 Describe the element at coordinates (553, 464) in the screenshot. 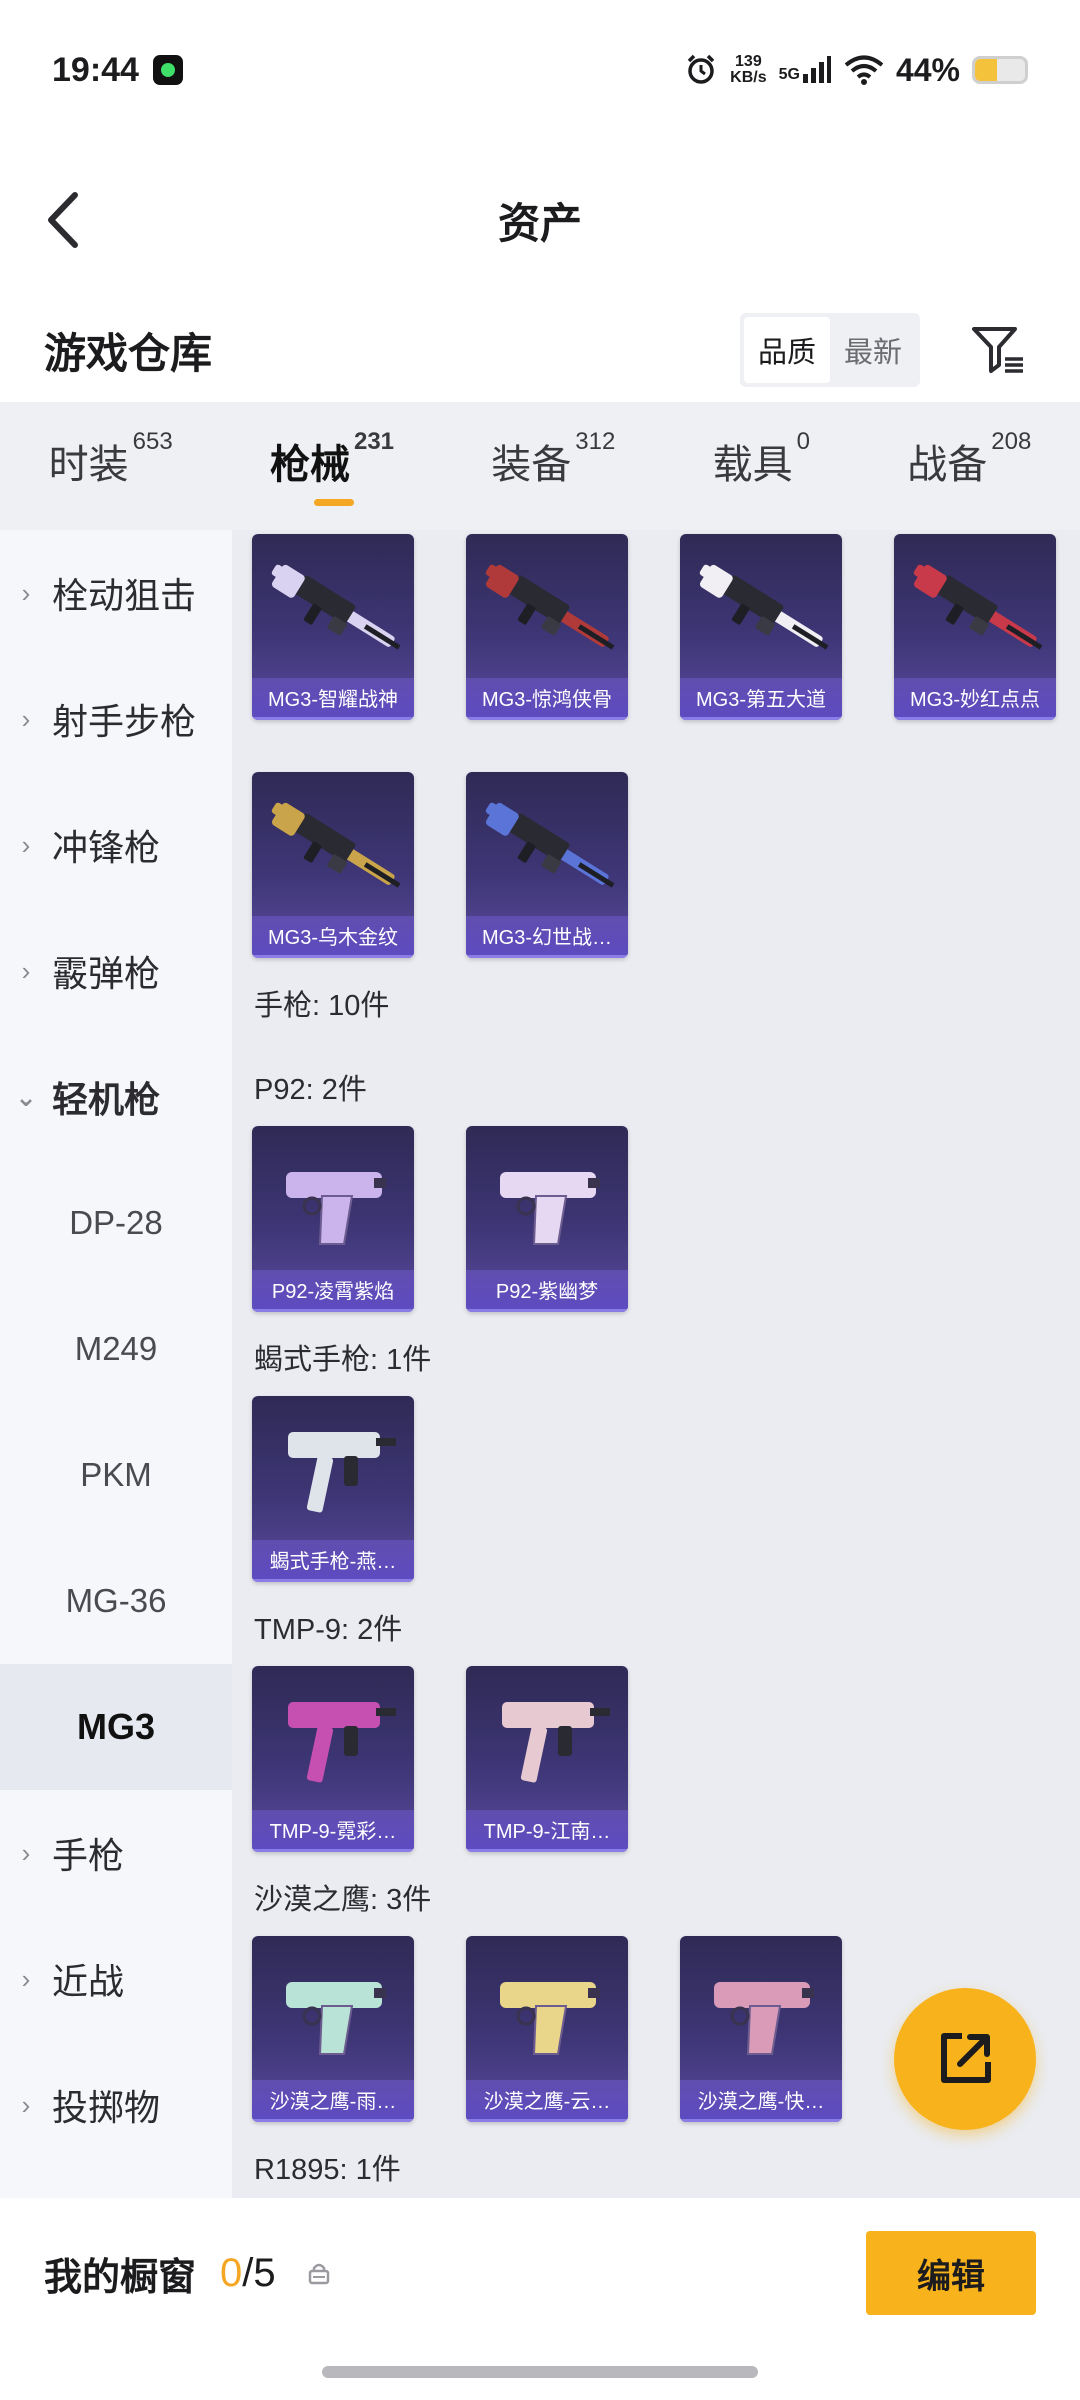

I see `tab-equipment: 装备 312` at that location.